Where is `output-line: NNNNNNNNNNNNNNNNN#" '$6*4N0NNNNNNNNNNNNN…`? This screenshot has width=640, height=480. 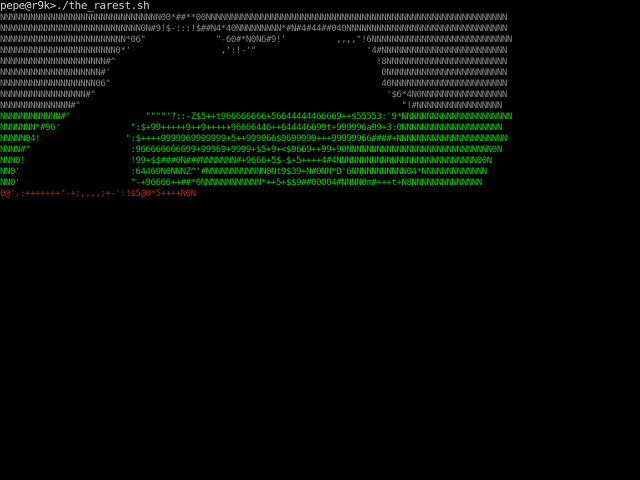
output-line: NNNNNNNNNNNNNNNNN#" '$6*4N0NNNNNNNNNNNNN… is located at coordinates (253, 95).